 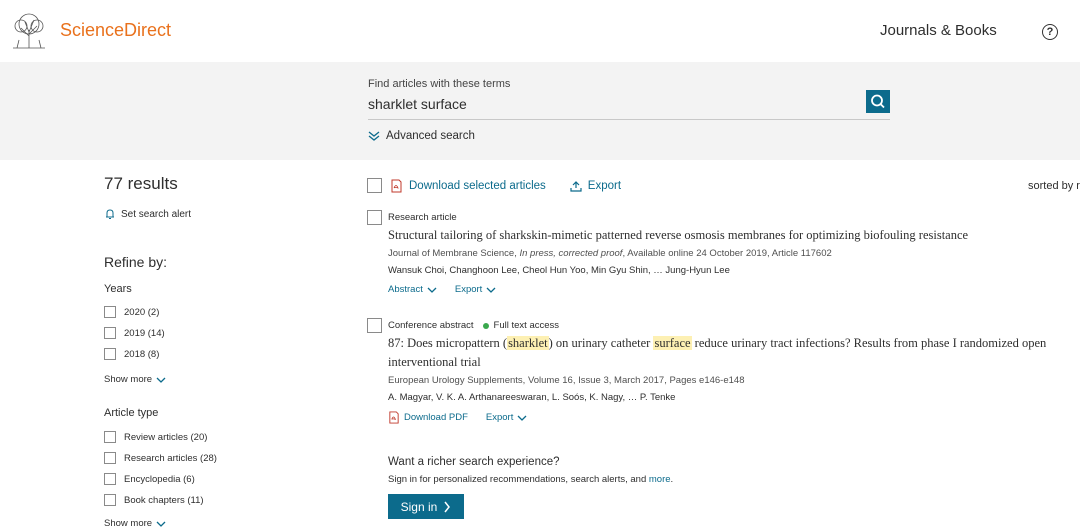 I want to click on facet-label: 2019 (14), so click(x=144, y=333).